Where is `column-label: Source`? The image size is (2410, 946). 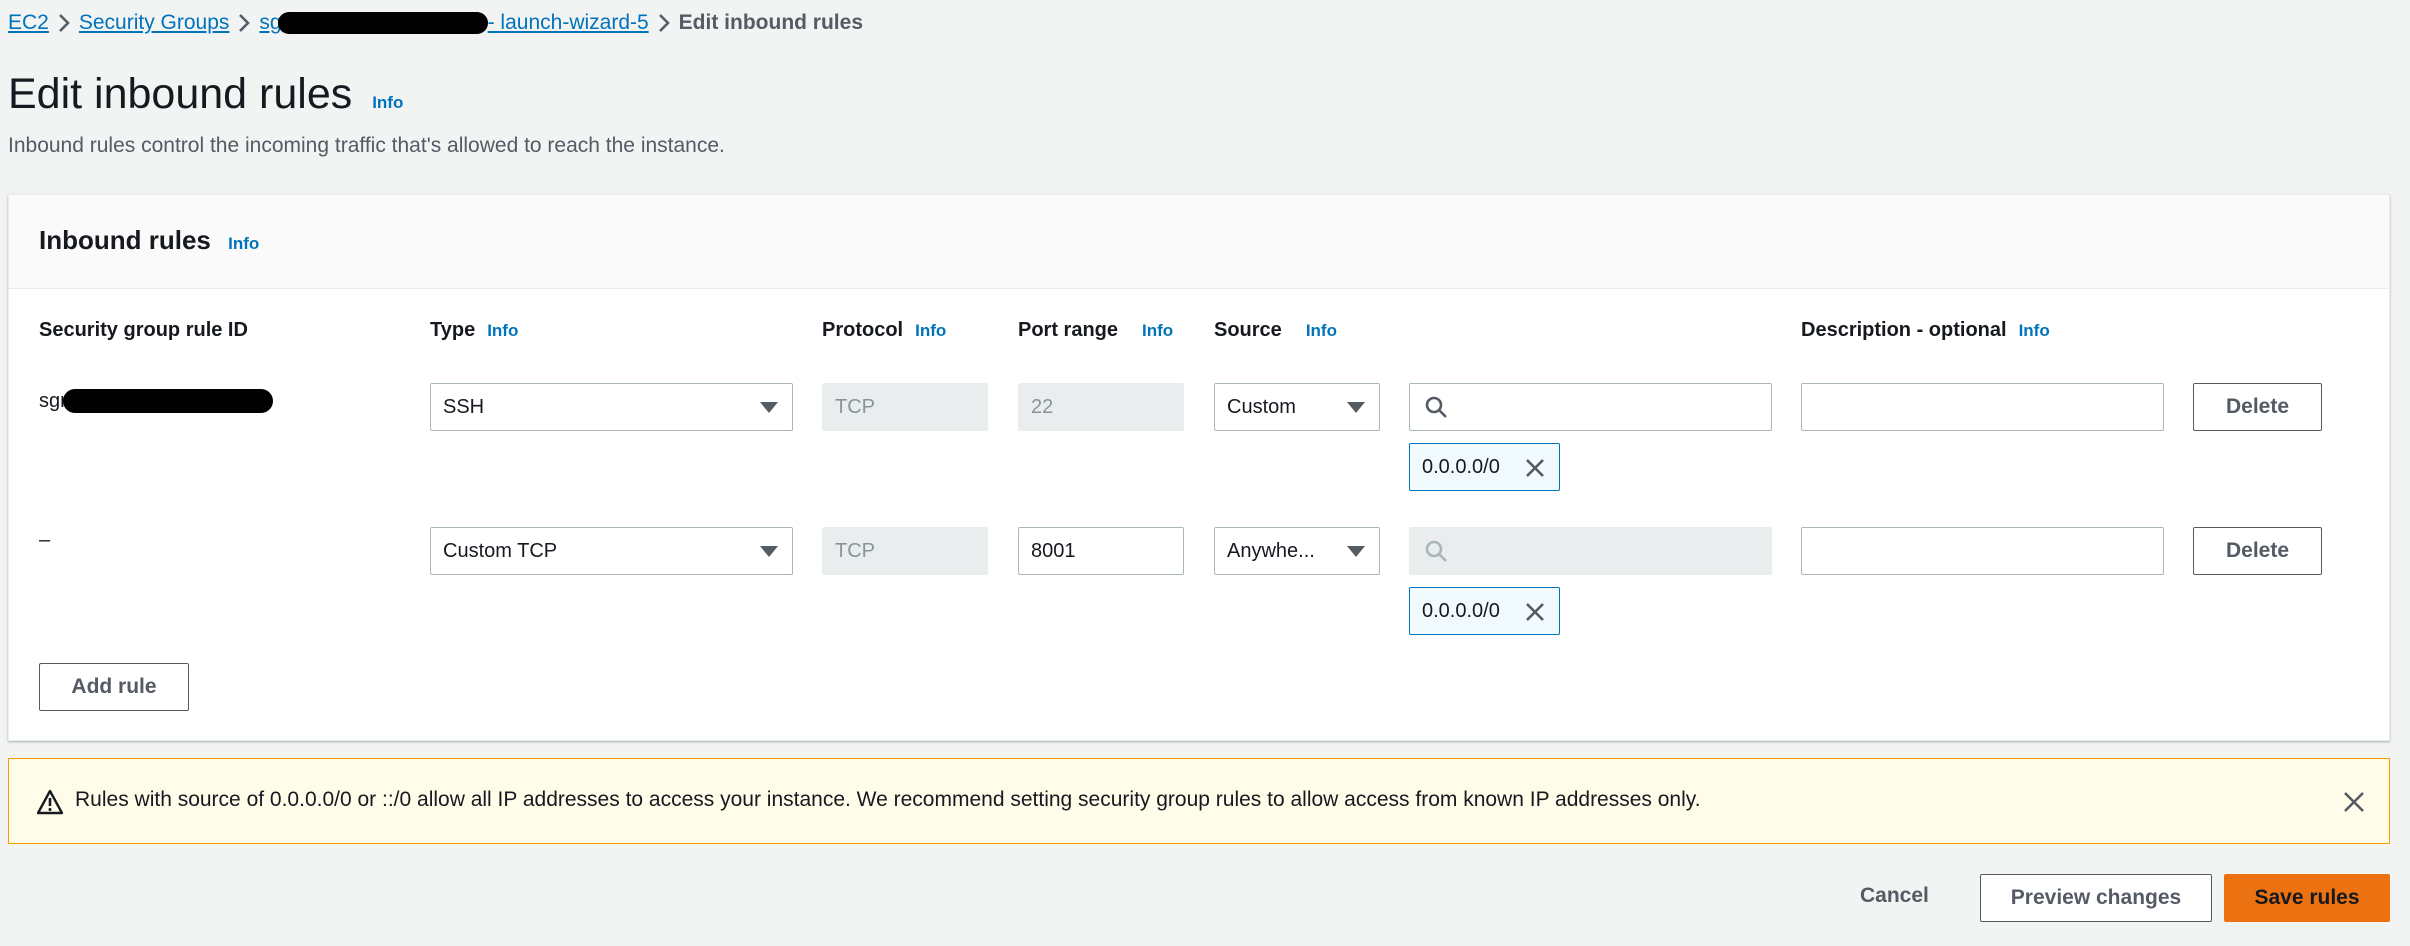
column-label: Source is located at coordinates (1248, 330).